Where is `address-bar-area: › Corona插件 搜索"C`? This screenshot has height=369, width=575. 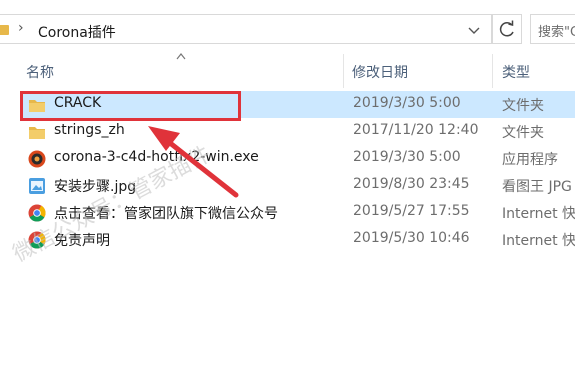
address-bar-area: › Corona插件 搜索"C is located at coordinates (287, 27).